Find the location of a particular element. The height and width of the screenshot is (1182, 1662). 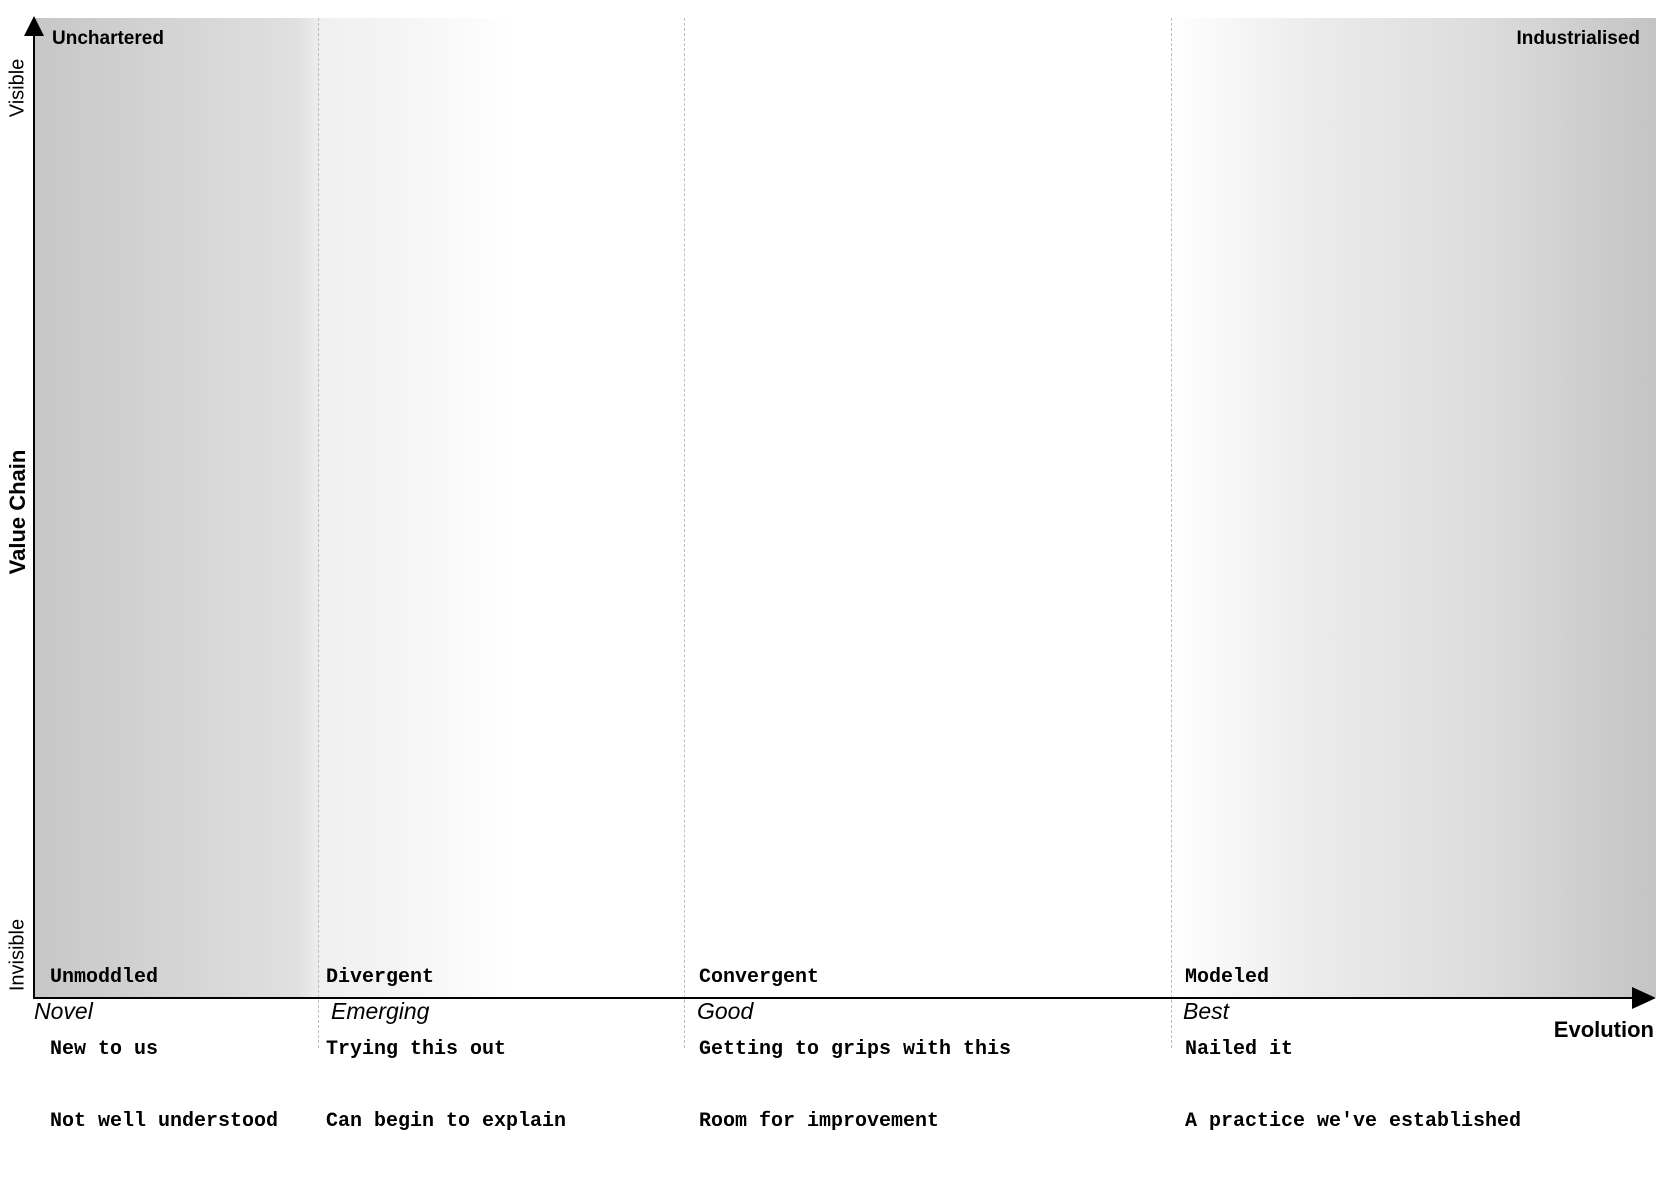

stage-line: Convergent is located at coordinates (759, 977).